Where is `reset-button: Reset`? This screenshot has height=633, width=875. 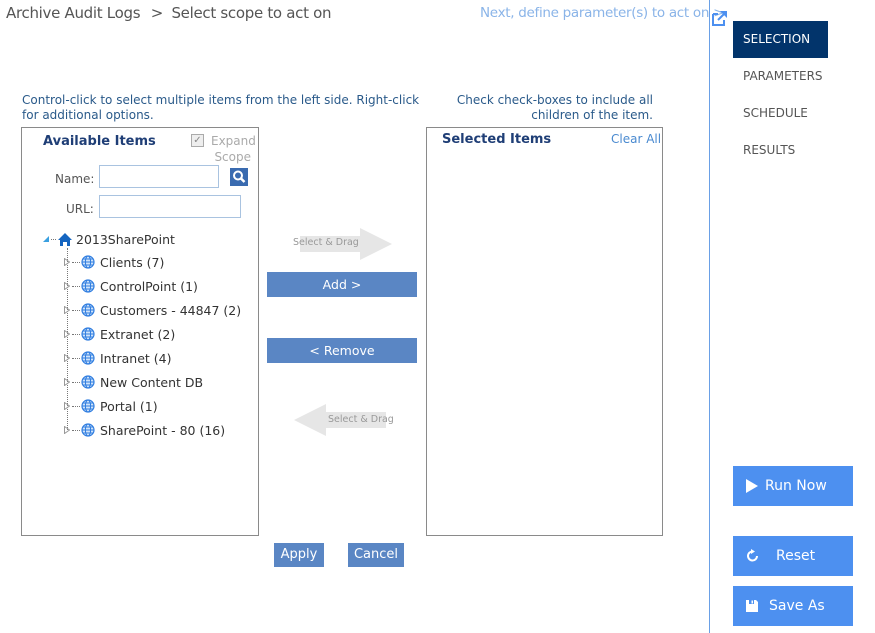 reset-button: Reset is located at coordinates (793, 556).